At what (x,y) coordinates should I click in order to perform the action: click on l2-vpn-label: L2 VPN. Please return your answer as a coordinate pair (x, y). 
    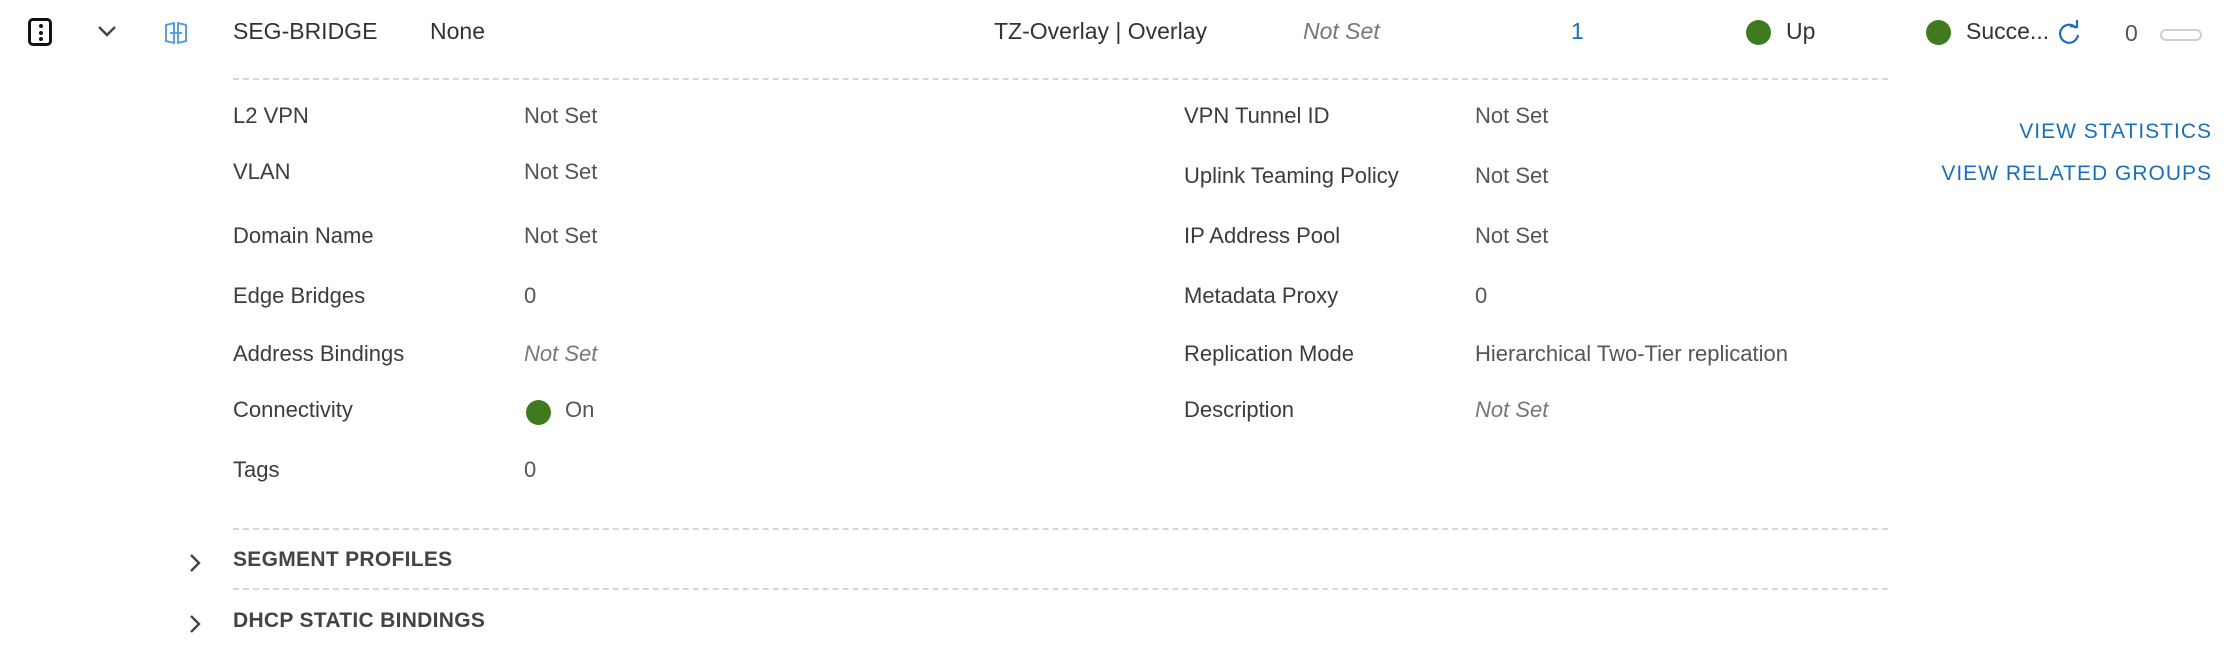
    Looking at the image, I should click on (271, 115).